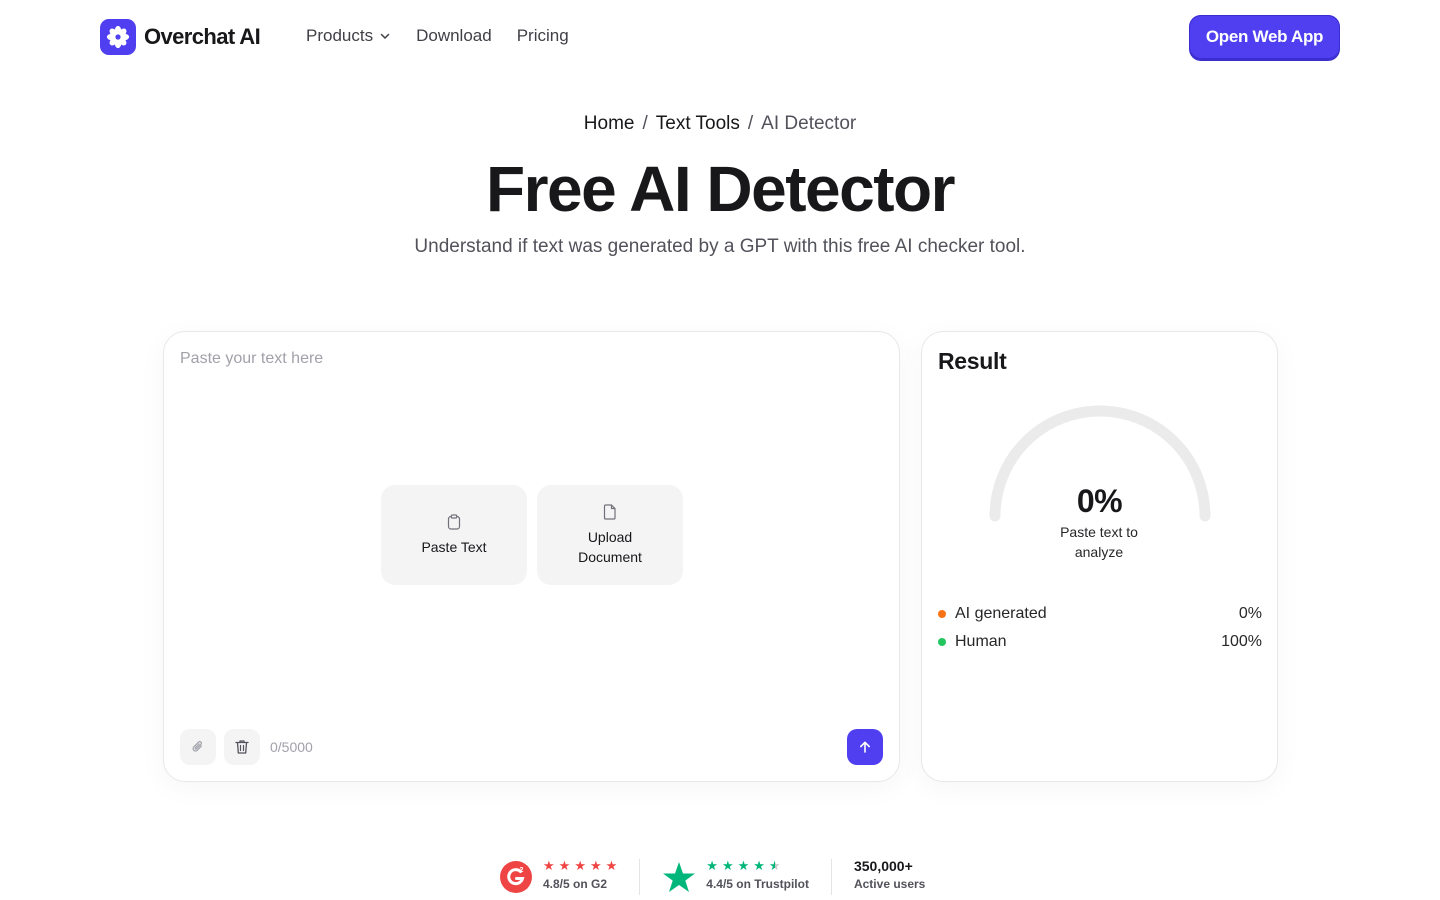  What do you see at coordinates (385, 36) in the screenshot?
I see `chevron-down-icon` at bounding box center [385, 36].